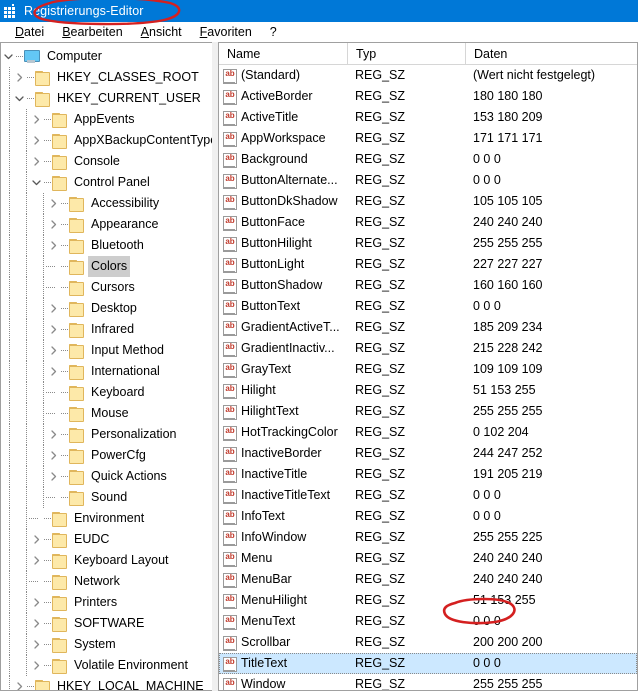 This screenshot has height=691, width=638. Describe the element at coordinates (428, 243) in the screenshot. I see `table-row: ab ButtonHilight REG_SZ 255 255 255` at that location.